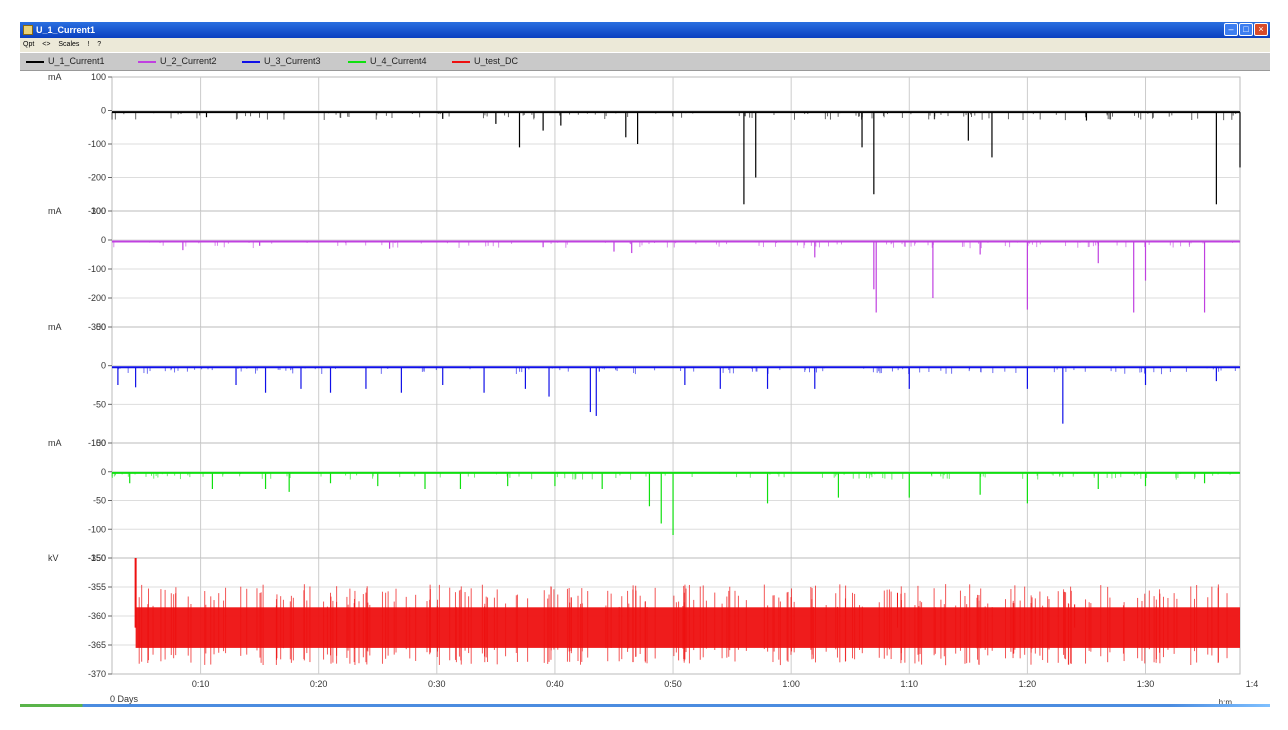 This screenshot has height=730, width=1288. Describe the element at coordinates (910, 684) in the screenshot. I see `x-tick-label: 1:10` at that location.